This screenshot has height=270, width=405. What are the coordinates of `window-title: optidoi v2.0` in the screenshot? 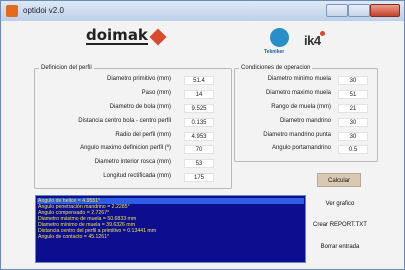 It's located at (43, 10).